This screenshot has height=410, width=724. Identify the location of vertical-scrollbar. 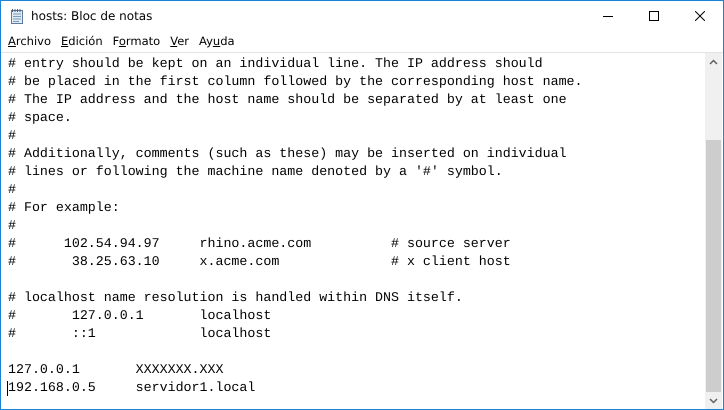
(713, 231).